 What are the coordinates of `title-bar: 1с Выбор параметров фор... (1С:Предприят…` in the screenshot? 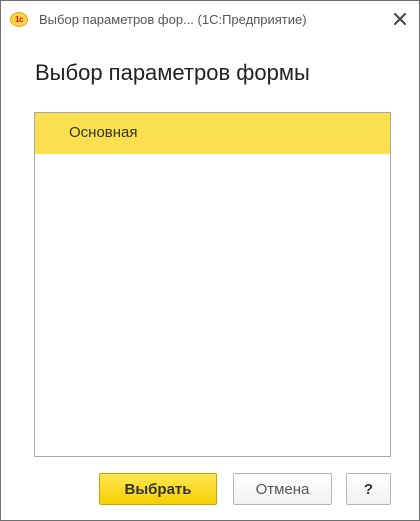 It's located at (210, 19).